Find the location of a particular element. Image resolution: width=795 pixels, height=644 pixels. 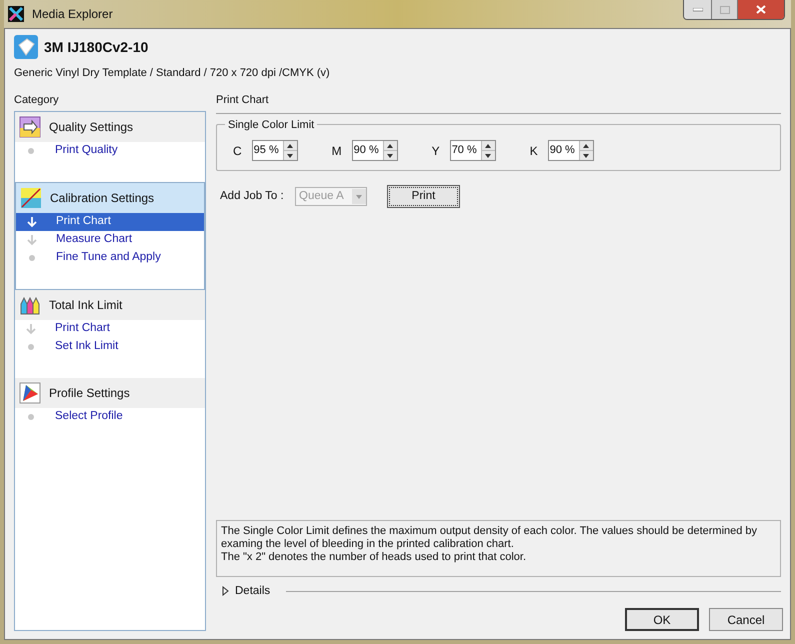

print-button: Print is located at coordinates (423, 196).